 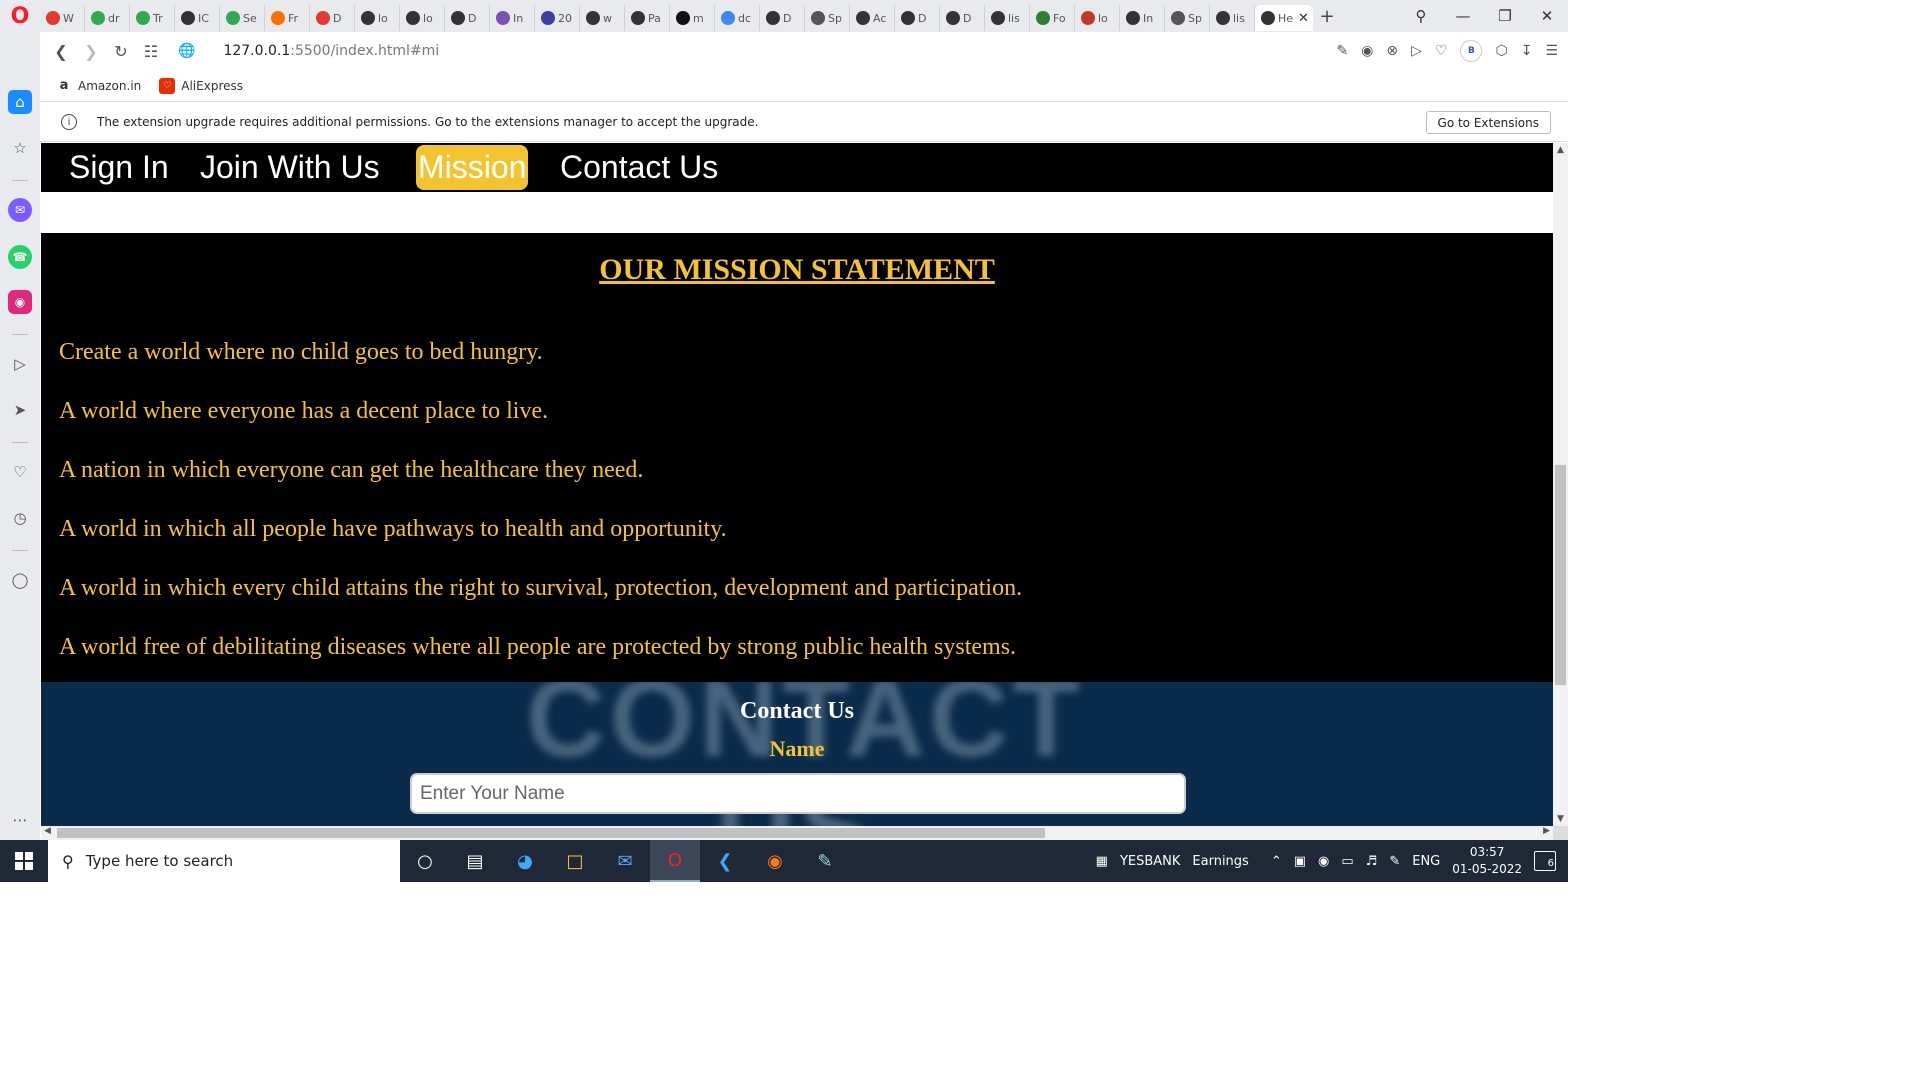 I want to click on network-icon: ◉, so click(x=1323, y=861).